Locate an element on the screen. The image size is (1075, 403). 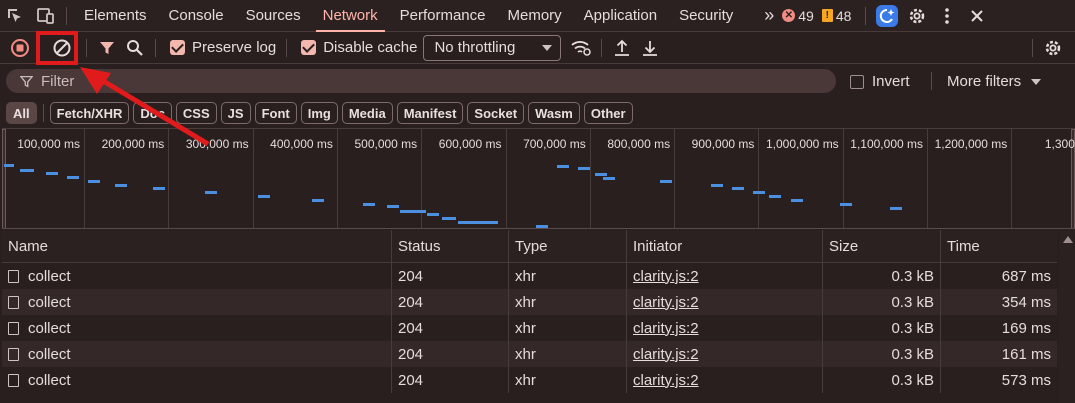
error-count-badge: ✕ 49 is located at coordinates (798, 16).